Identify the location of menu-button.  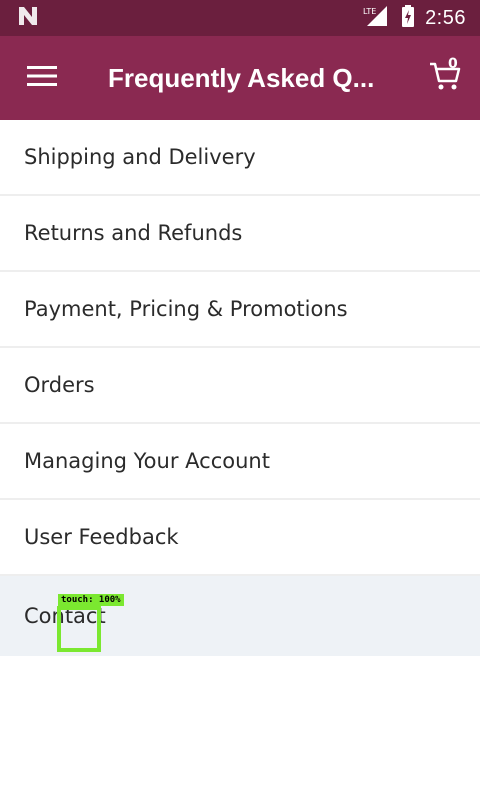
(42, 78).